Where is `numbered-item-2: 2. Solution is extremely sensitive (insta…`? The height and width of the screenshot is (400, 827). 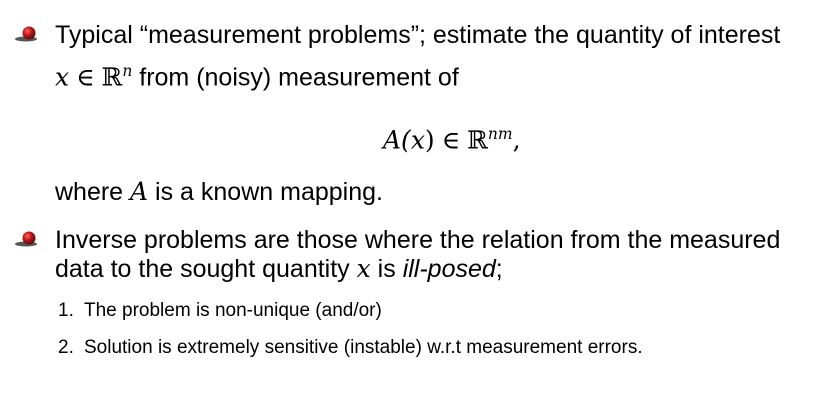
numbered-item-2: 2. Solution is extremely sensitive (insta… is located at coordinates (350, 347).